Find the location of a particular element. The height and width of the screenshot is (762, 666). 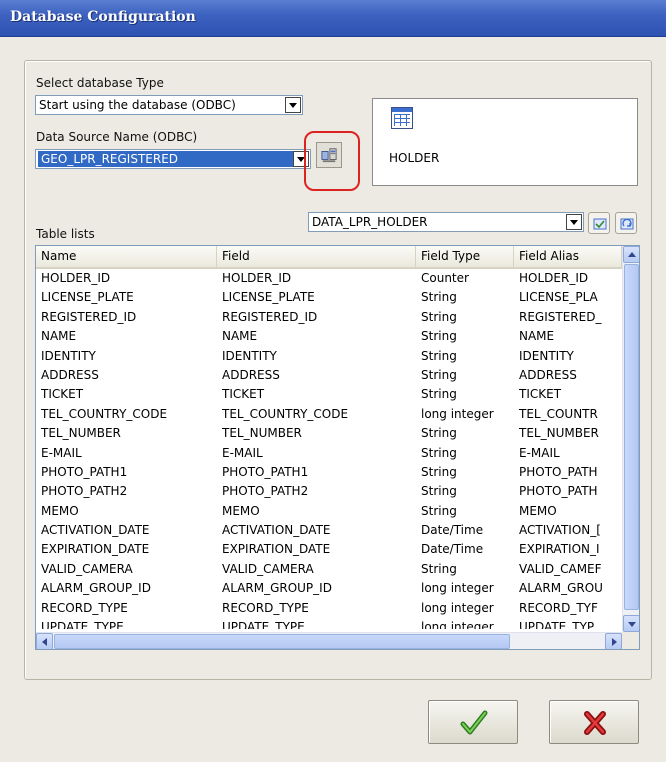

highlight-ring is located at coordinates (332, 161).